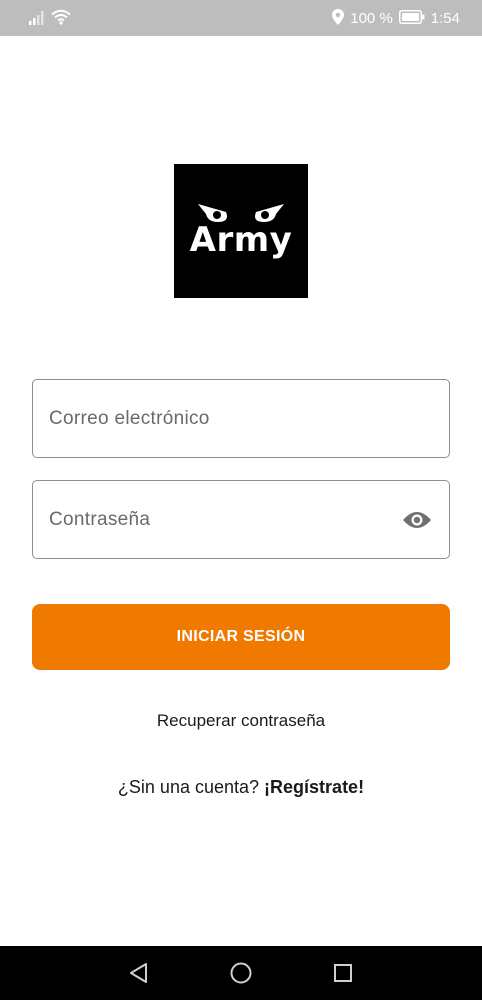  What do you see at coordinates (396, 19) in the screenshot?
I see `status-right-icons: 100 % 1:54` at bounding box center [396, 19].